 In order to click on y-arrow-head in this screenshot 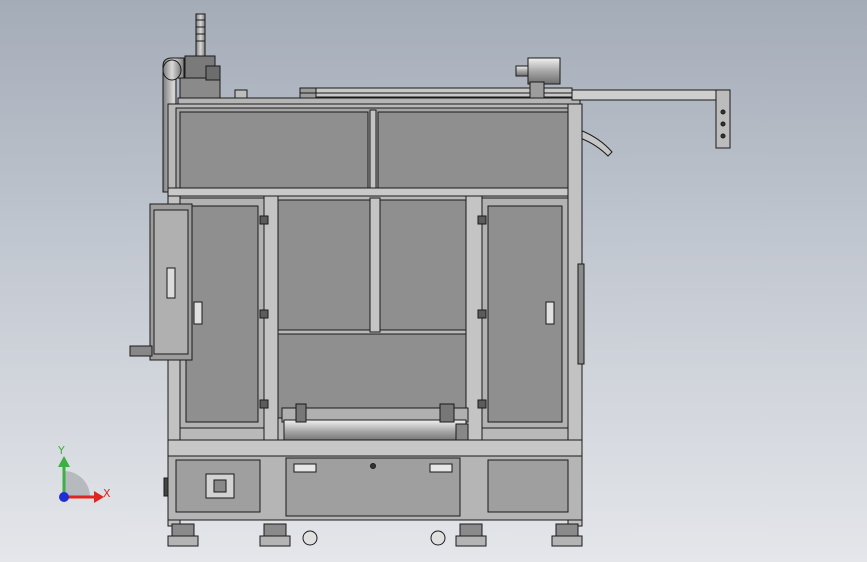, I will do `click(64, 461)`.